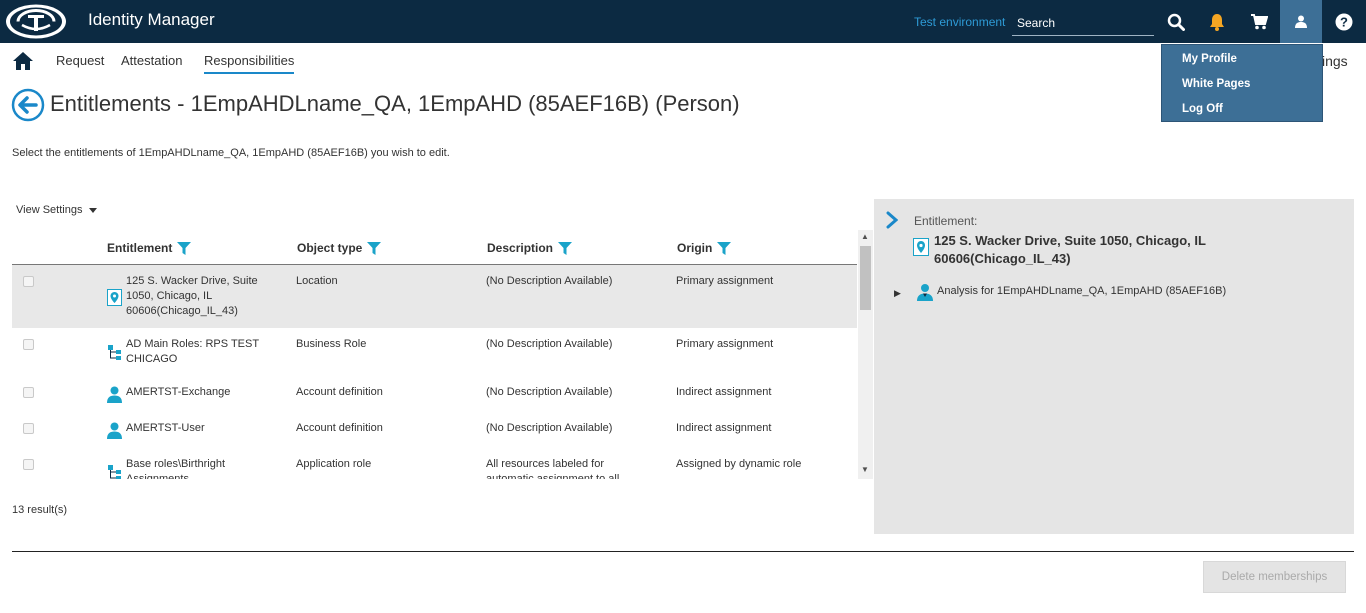 Image resolution: width=1366 pixels, height=613 pixels. Describe the element at coordinates (192, 351) in the screenshot. I see `cell-entitlement: AD Main Roles: RPS TEST CHICAGO` at that location.